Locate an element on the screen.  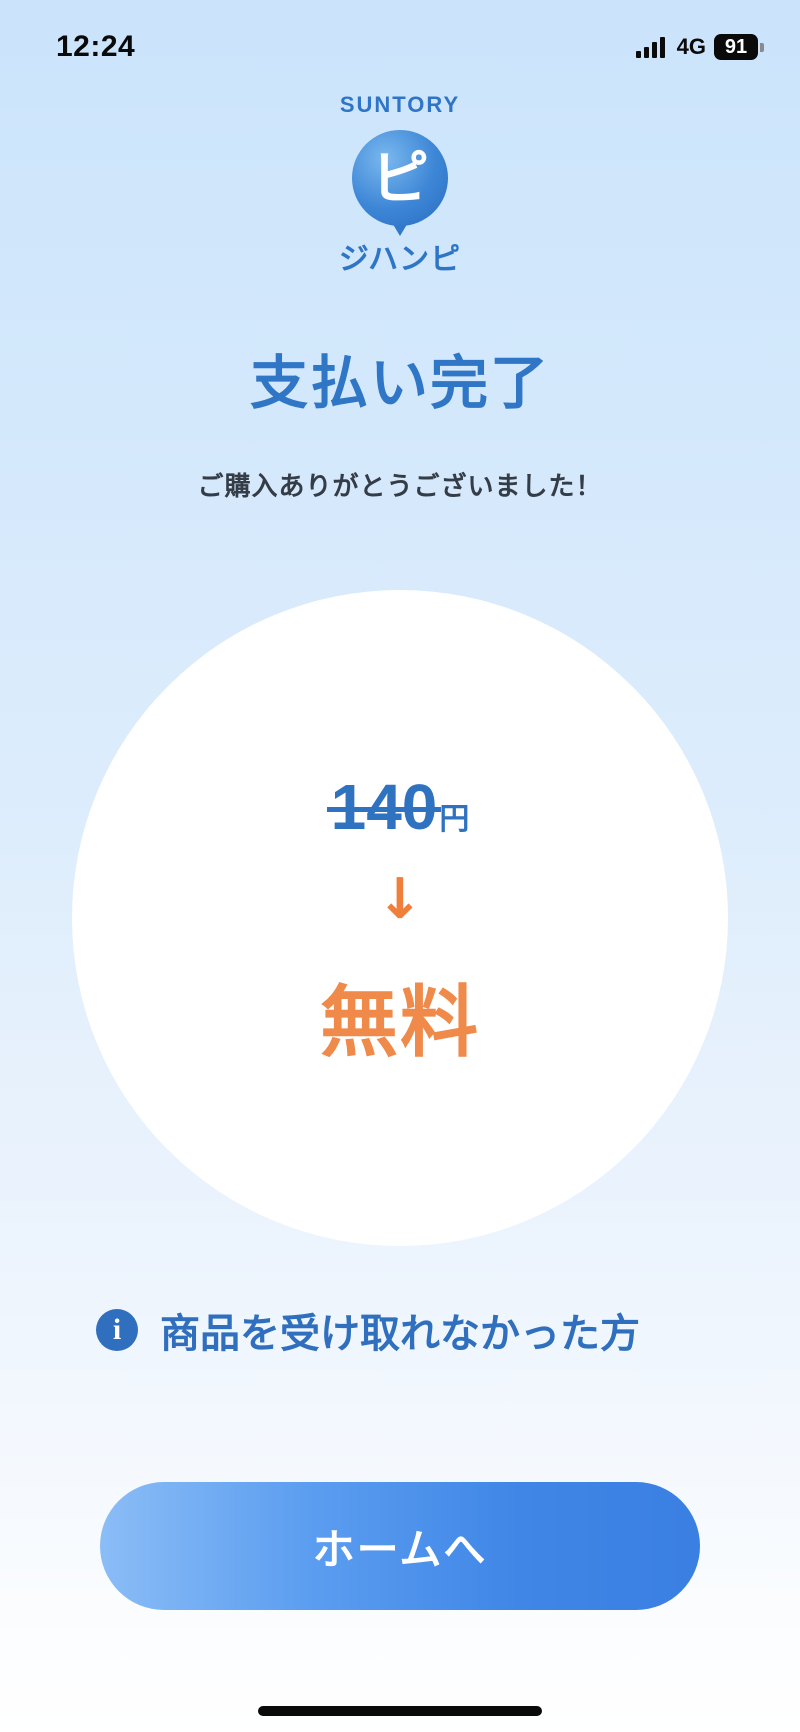
status-time: 12:24 is located at coordinates (96, 46).